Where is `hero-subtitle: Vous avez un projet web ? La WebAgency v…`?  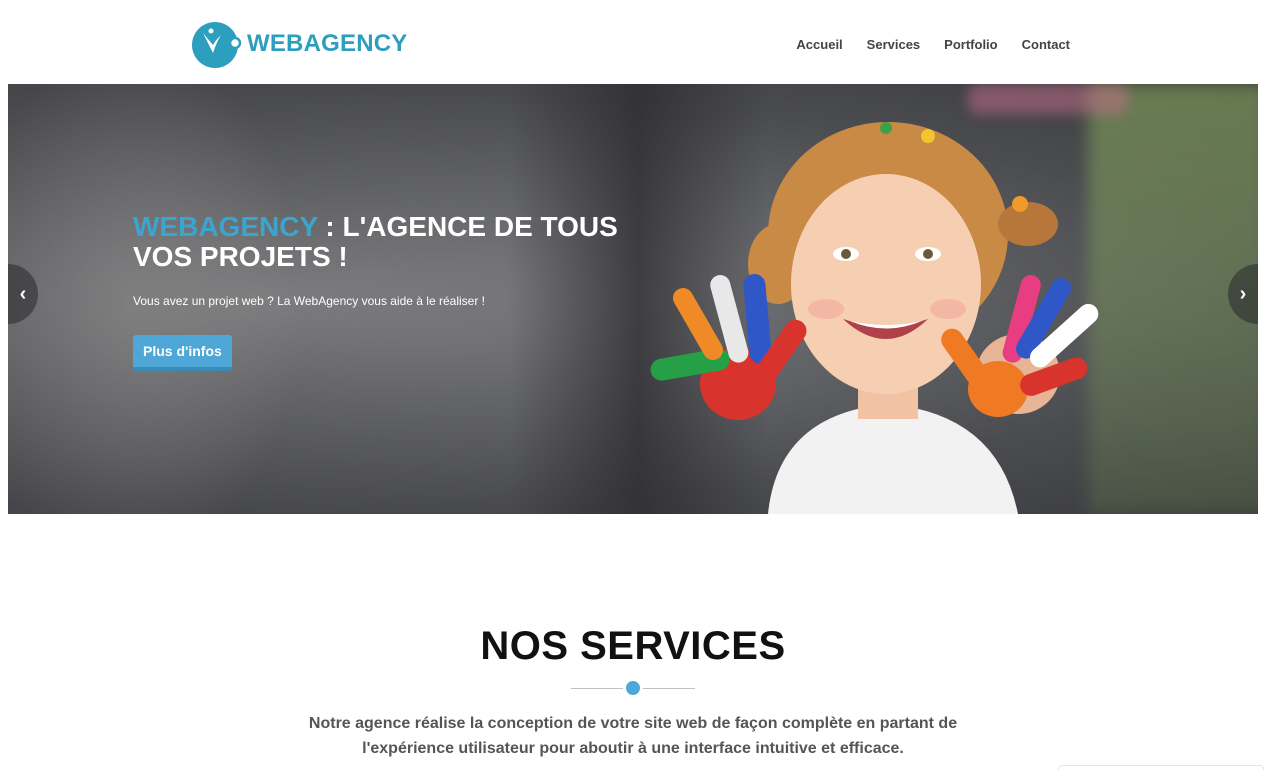
hero-subtitle: Vous avez un projet web ? La WebAgency v… is located at coordinates (309, 301).